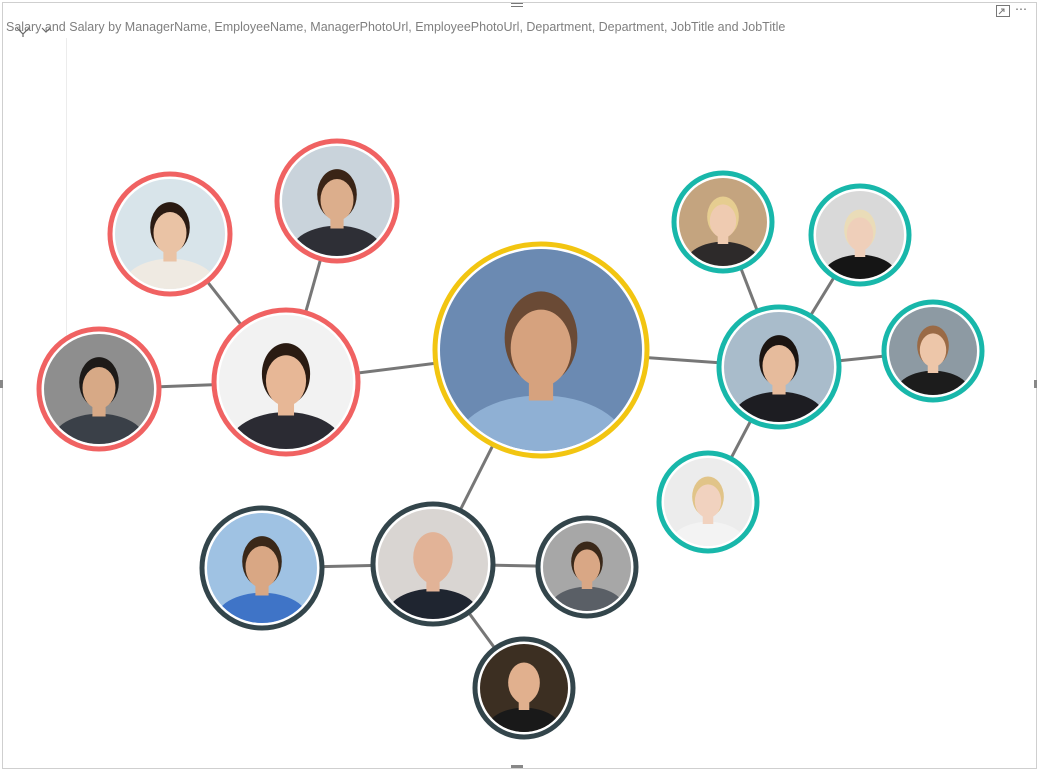 The image size is (1041, 773). I want to click on node-red-manager, so click(286, 393).